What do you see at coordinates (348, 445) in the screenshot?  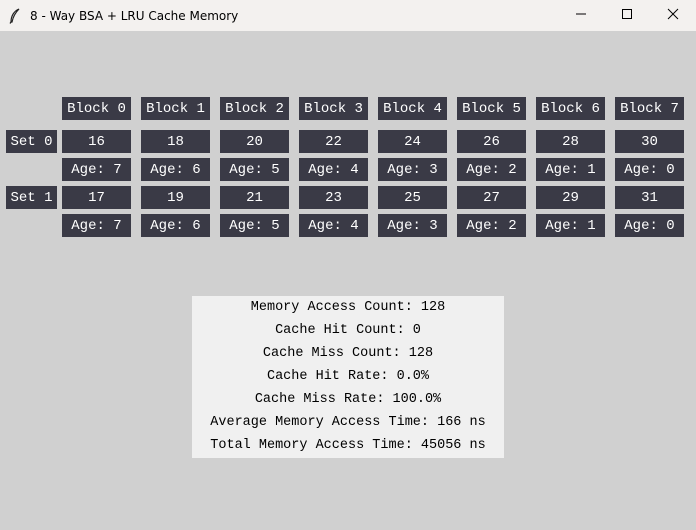 I see `total-memory-access-time: Total Memory Access Time: 45056 ns` at bounding box center [348, 445].